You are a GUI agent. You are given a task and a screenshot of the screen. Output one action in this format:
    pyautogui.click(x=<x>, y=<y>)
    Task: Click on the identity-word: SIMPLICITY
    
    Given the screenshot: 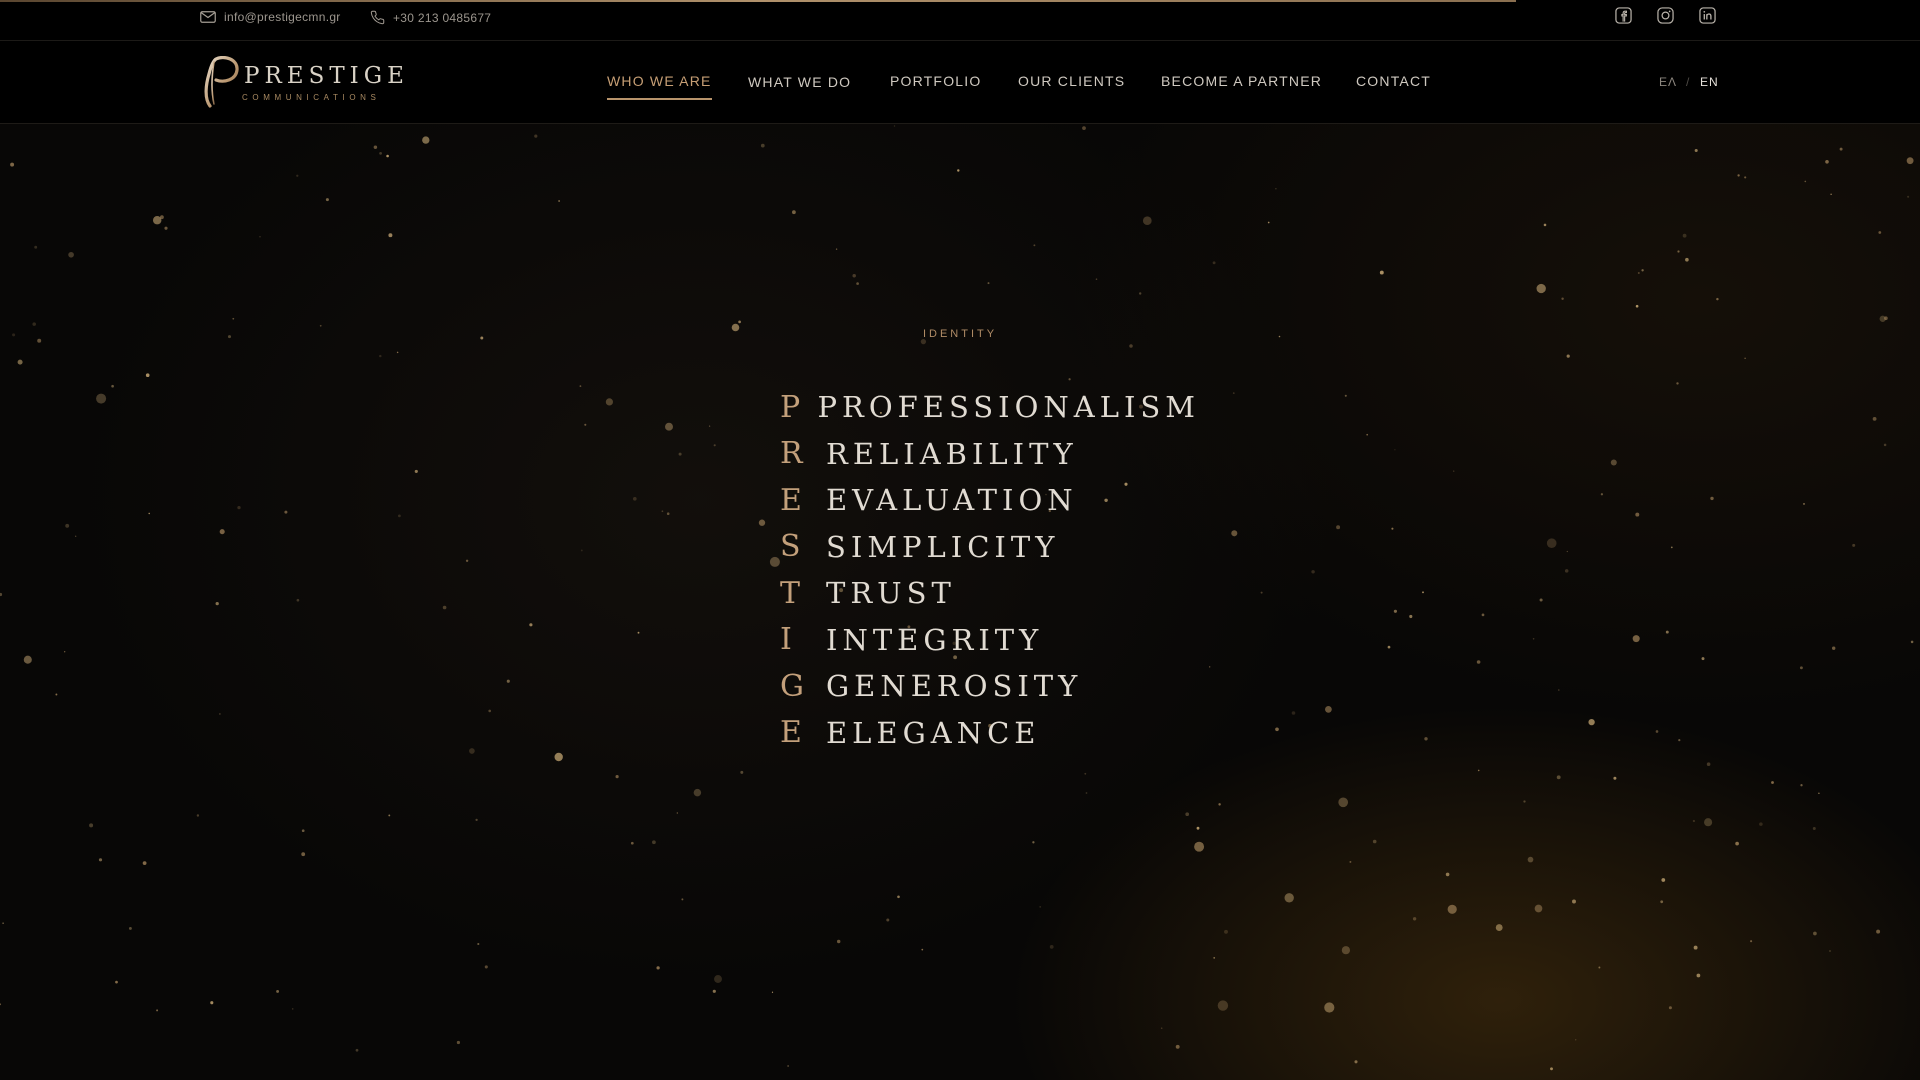 What is the action you would take?
    pyautogui.click(x=943, y=546)
    